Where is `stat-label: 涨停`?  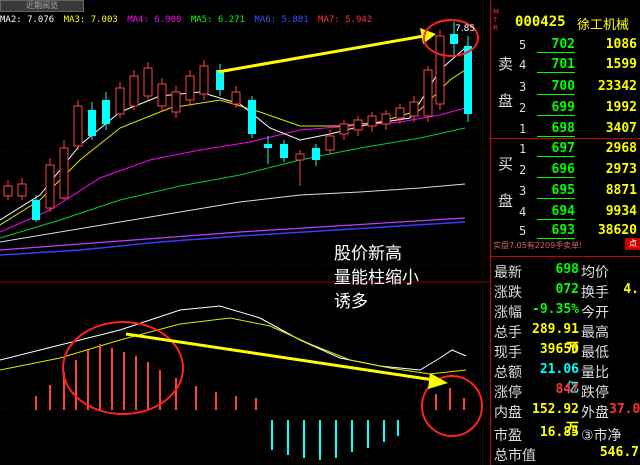
stat-label: 涨停 is located at coordinates (508, 393).